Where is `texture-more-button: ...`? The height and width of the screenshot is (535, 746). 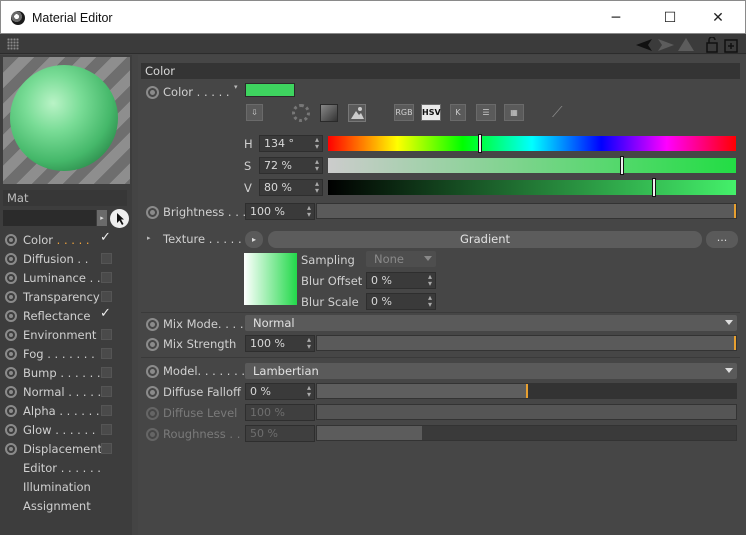 texture-more-button: ... is located at coordinates (722, 239).